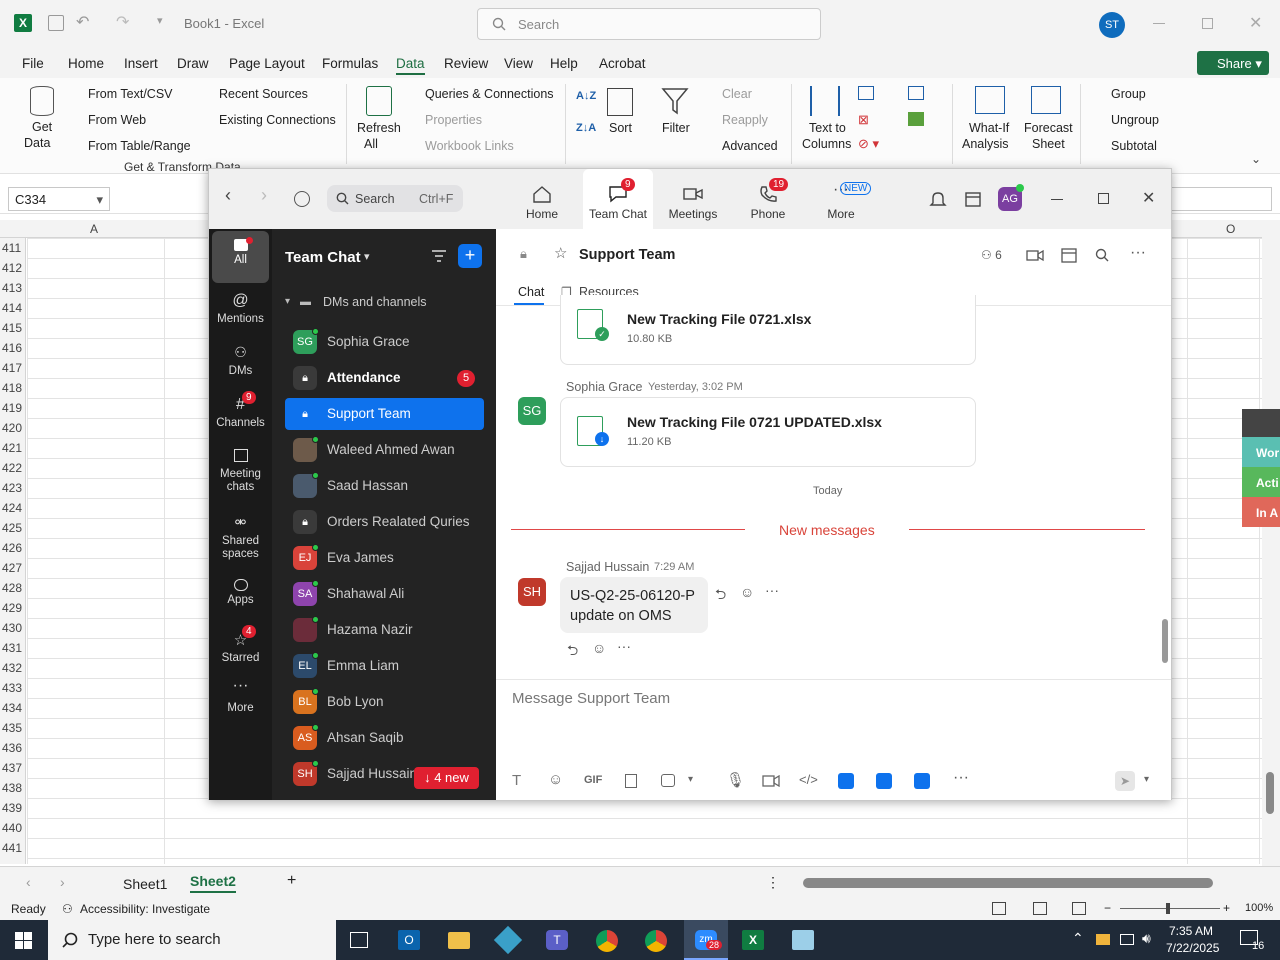 The height and width of the screenshot is (960, 1280). I want to click on microphone-icon: 🎙︎, so click(735, 780).